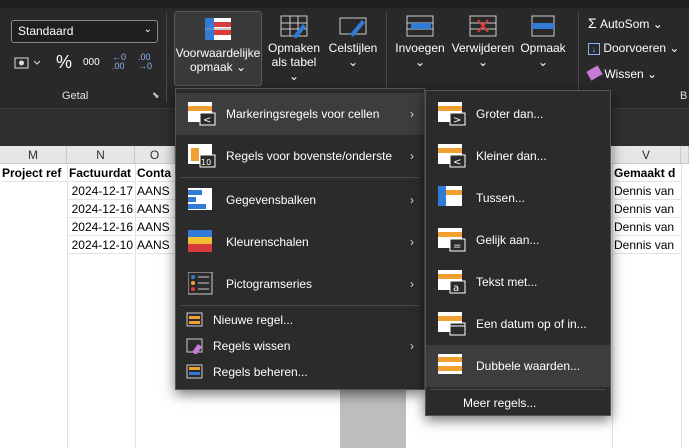 Image resolution: width=689 pixels, height=448 pixels. What do you see at coordinates (450, 364) in the screenshot?
I see `duplicate-values-icon` at bounding box center [450, 364].